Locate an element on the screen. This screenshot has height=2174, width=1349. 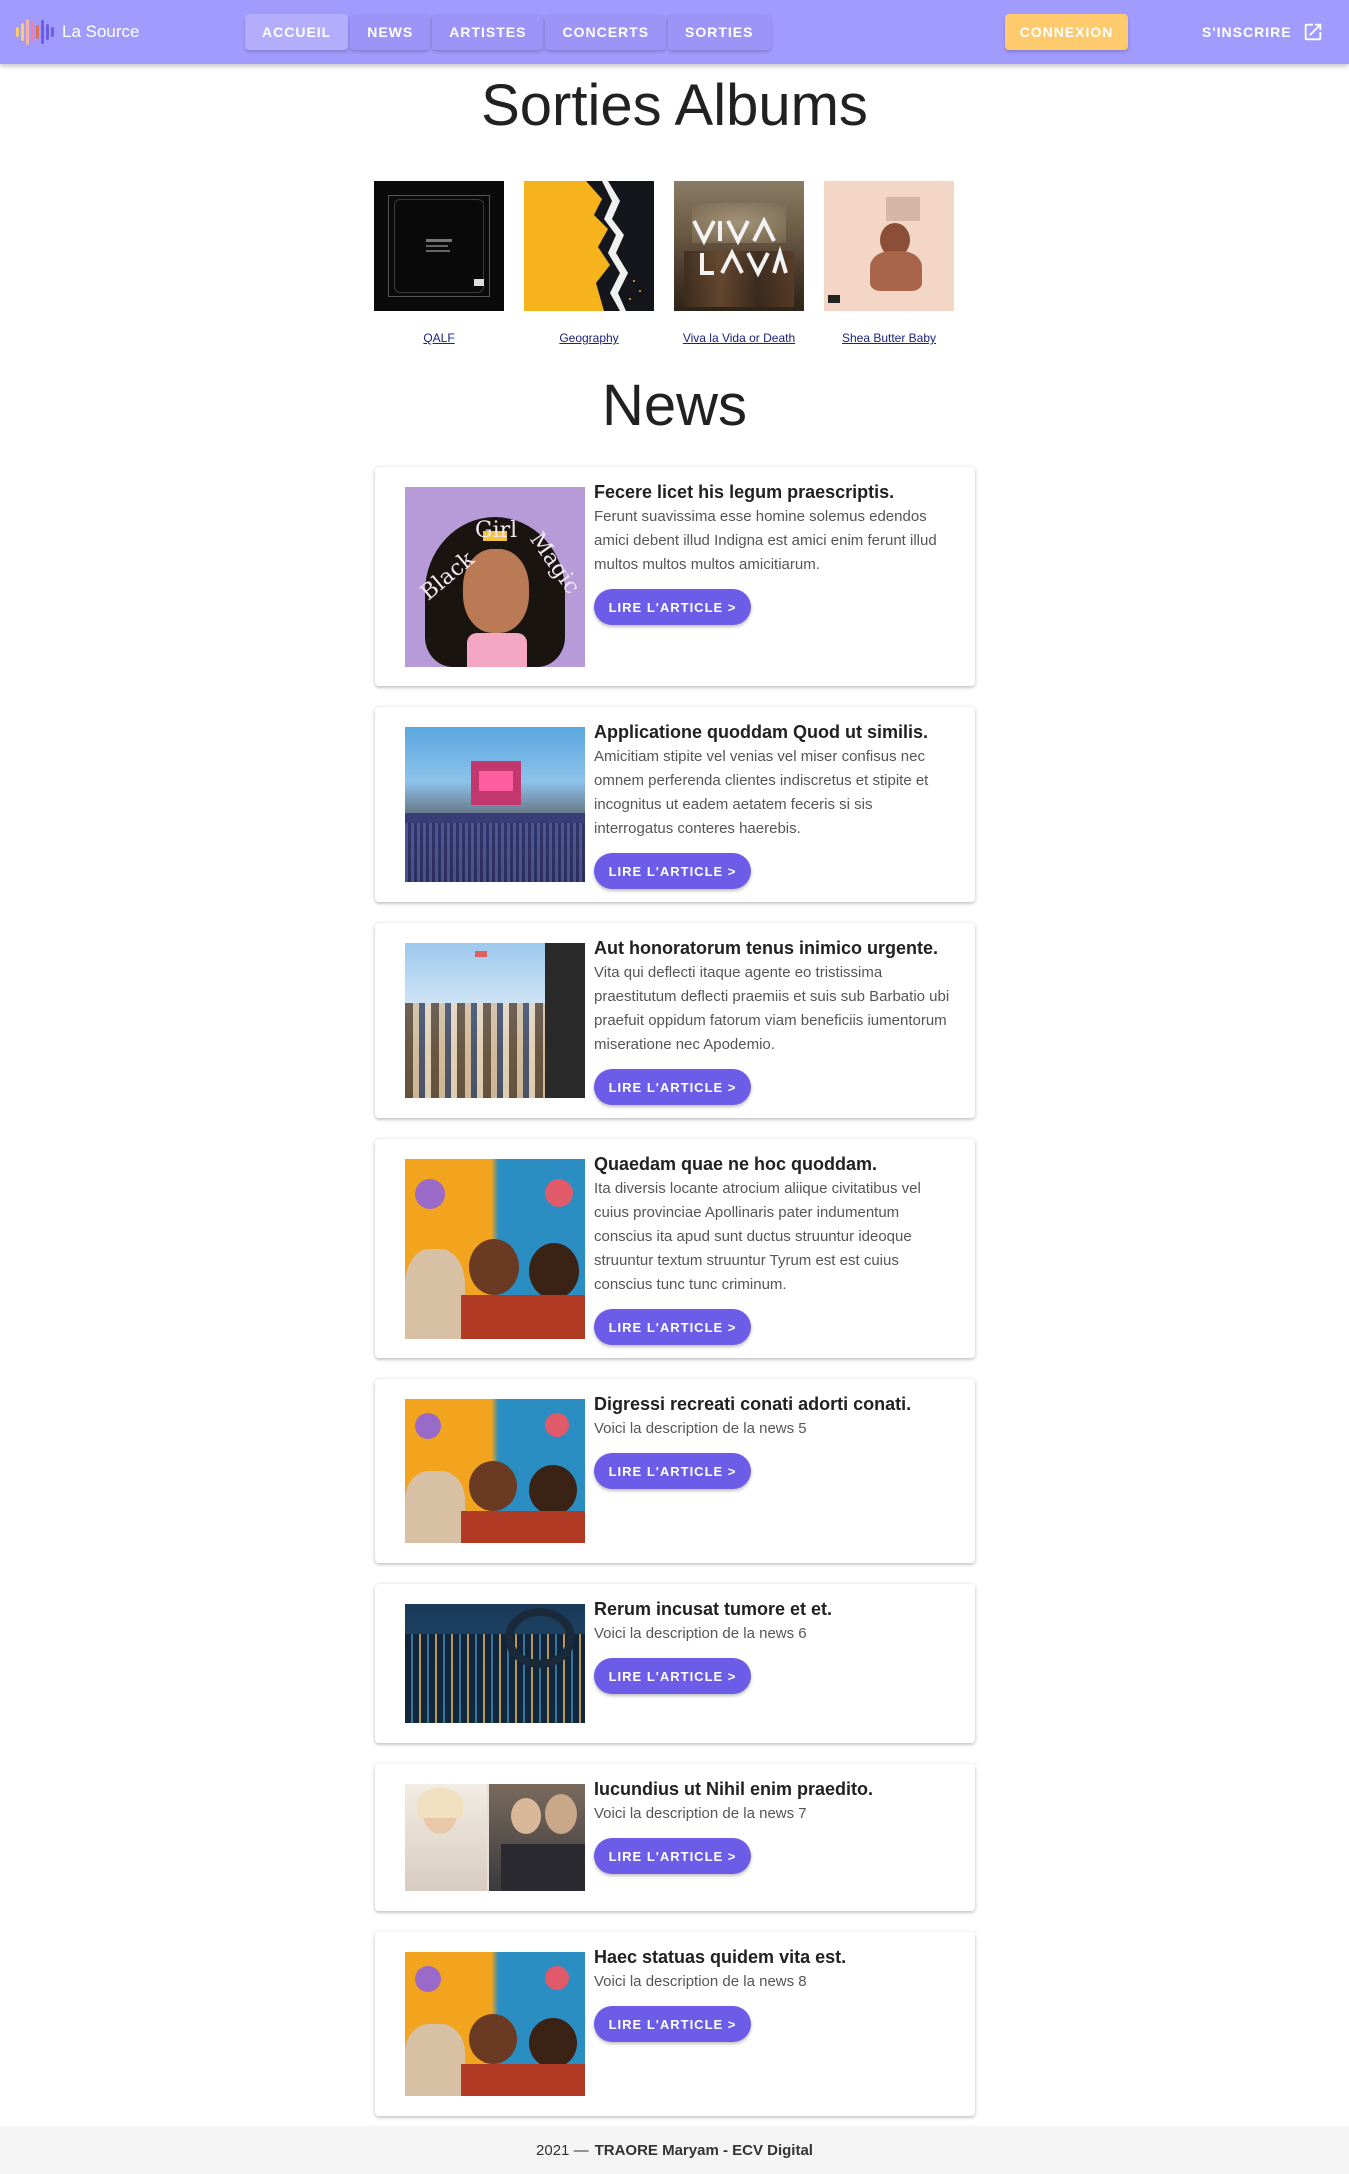
svg-text: Black is located at coordinates (448, 575).